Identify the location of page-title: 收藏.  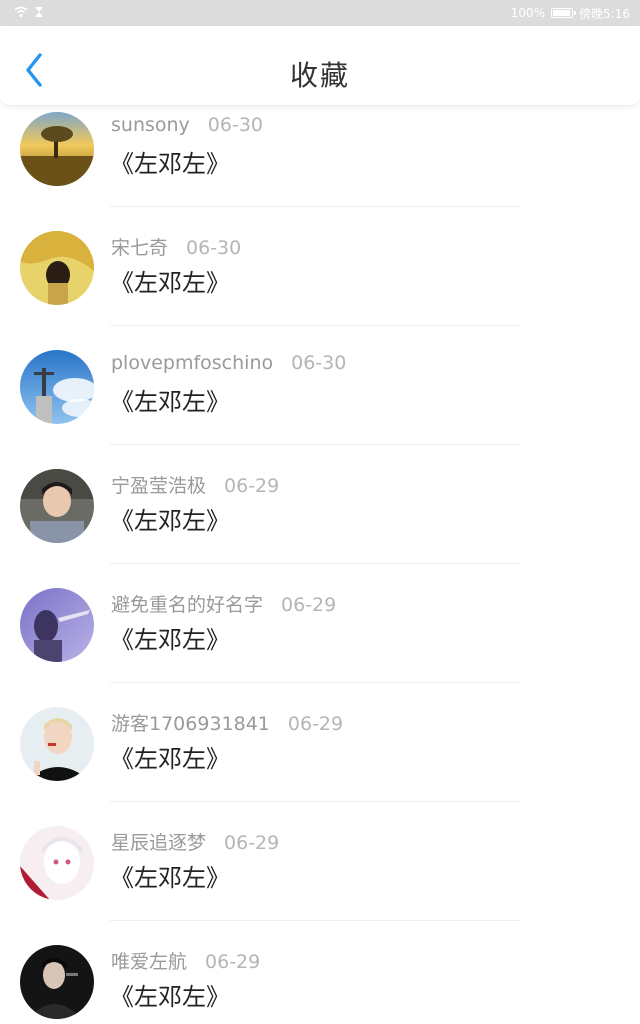
(319, 75).